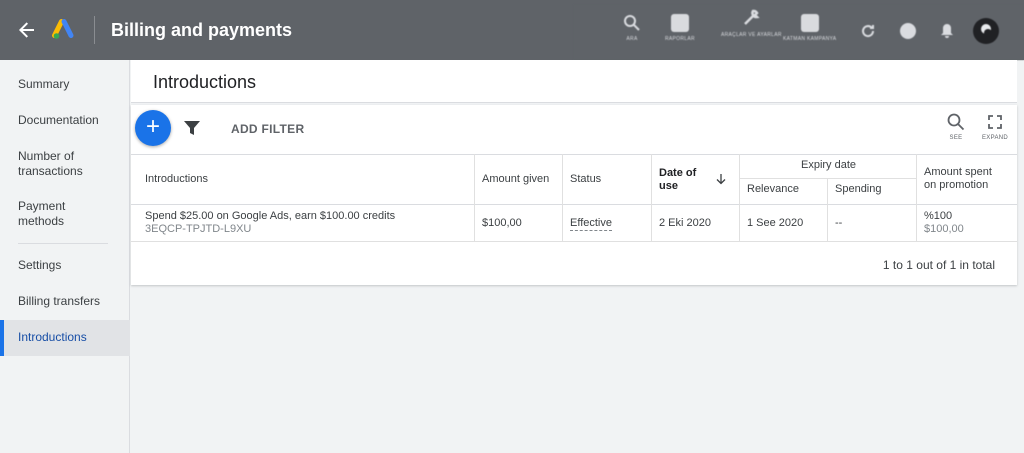 This screenshot has width=1024, height=453. I want to click on filter-icon, so click(192, 128).